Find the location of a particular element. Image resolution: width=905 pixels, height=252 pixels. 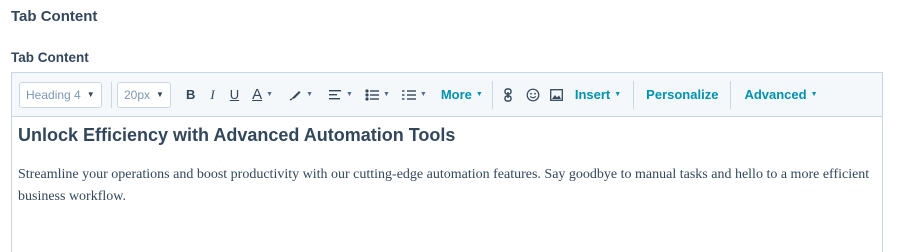

advanced-menu-button: Advanced ▼ is located at coordinates (780, 94).